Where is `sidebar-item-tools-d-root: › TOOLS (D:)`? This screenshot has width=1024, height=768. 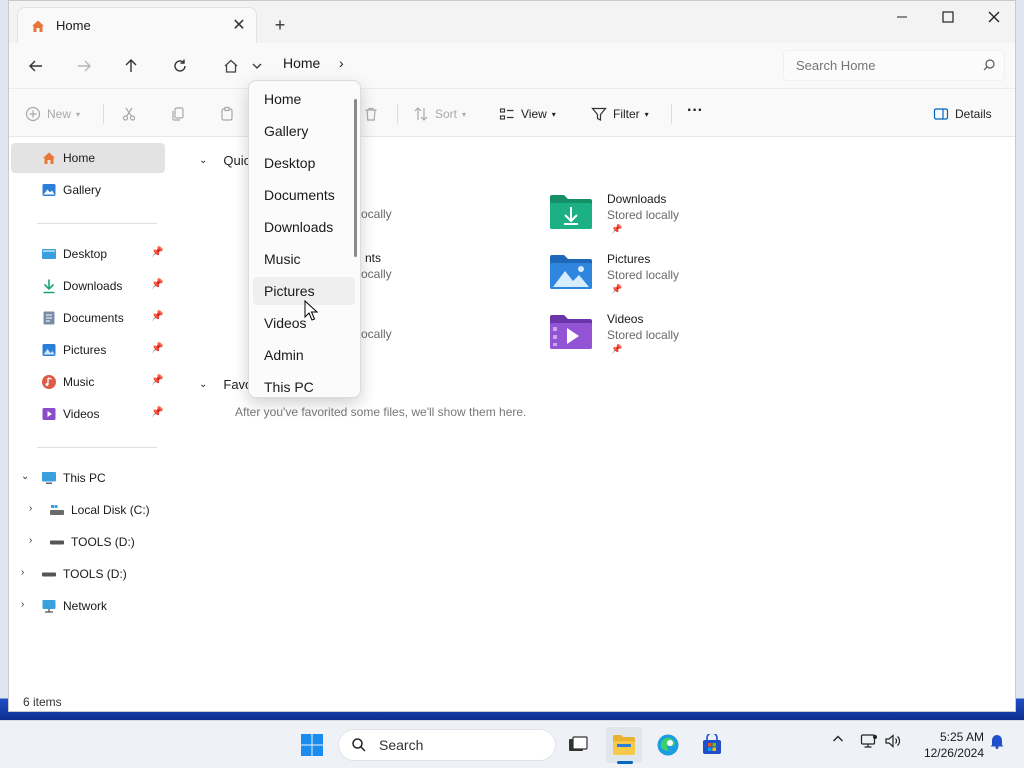 sidebar-item-tools-d-root: › TOOLS (D:) is located at coordinates (88, 574).